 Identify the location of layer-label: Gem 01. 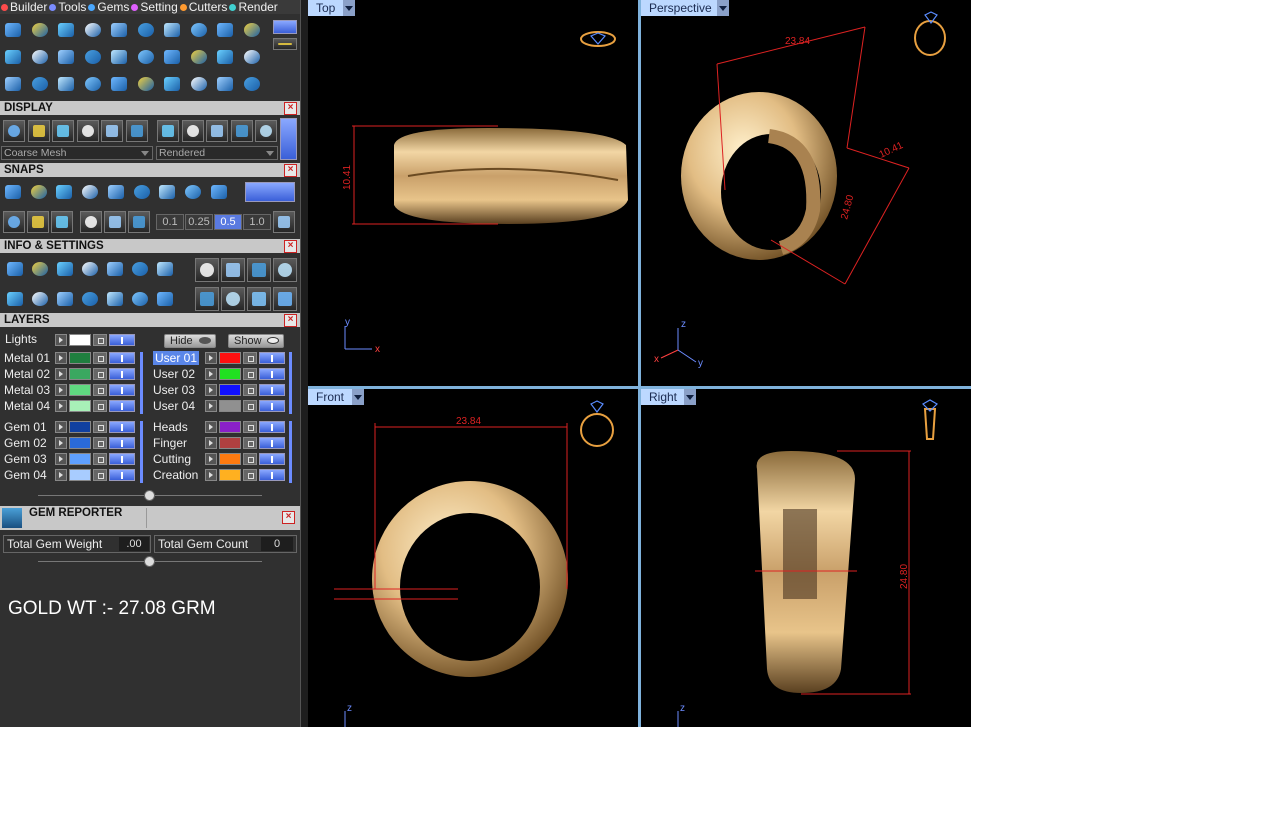
(25, 427).